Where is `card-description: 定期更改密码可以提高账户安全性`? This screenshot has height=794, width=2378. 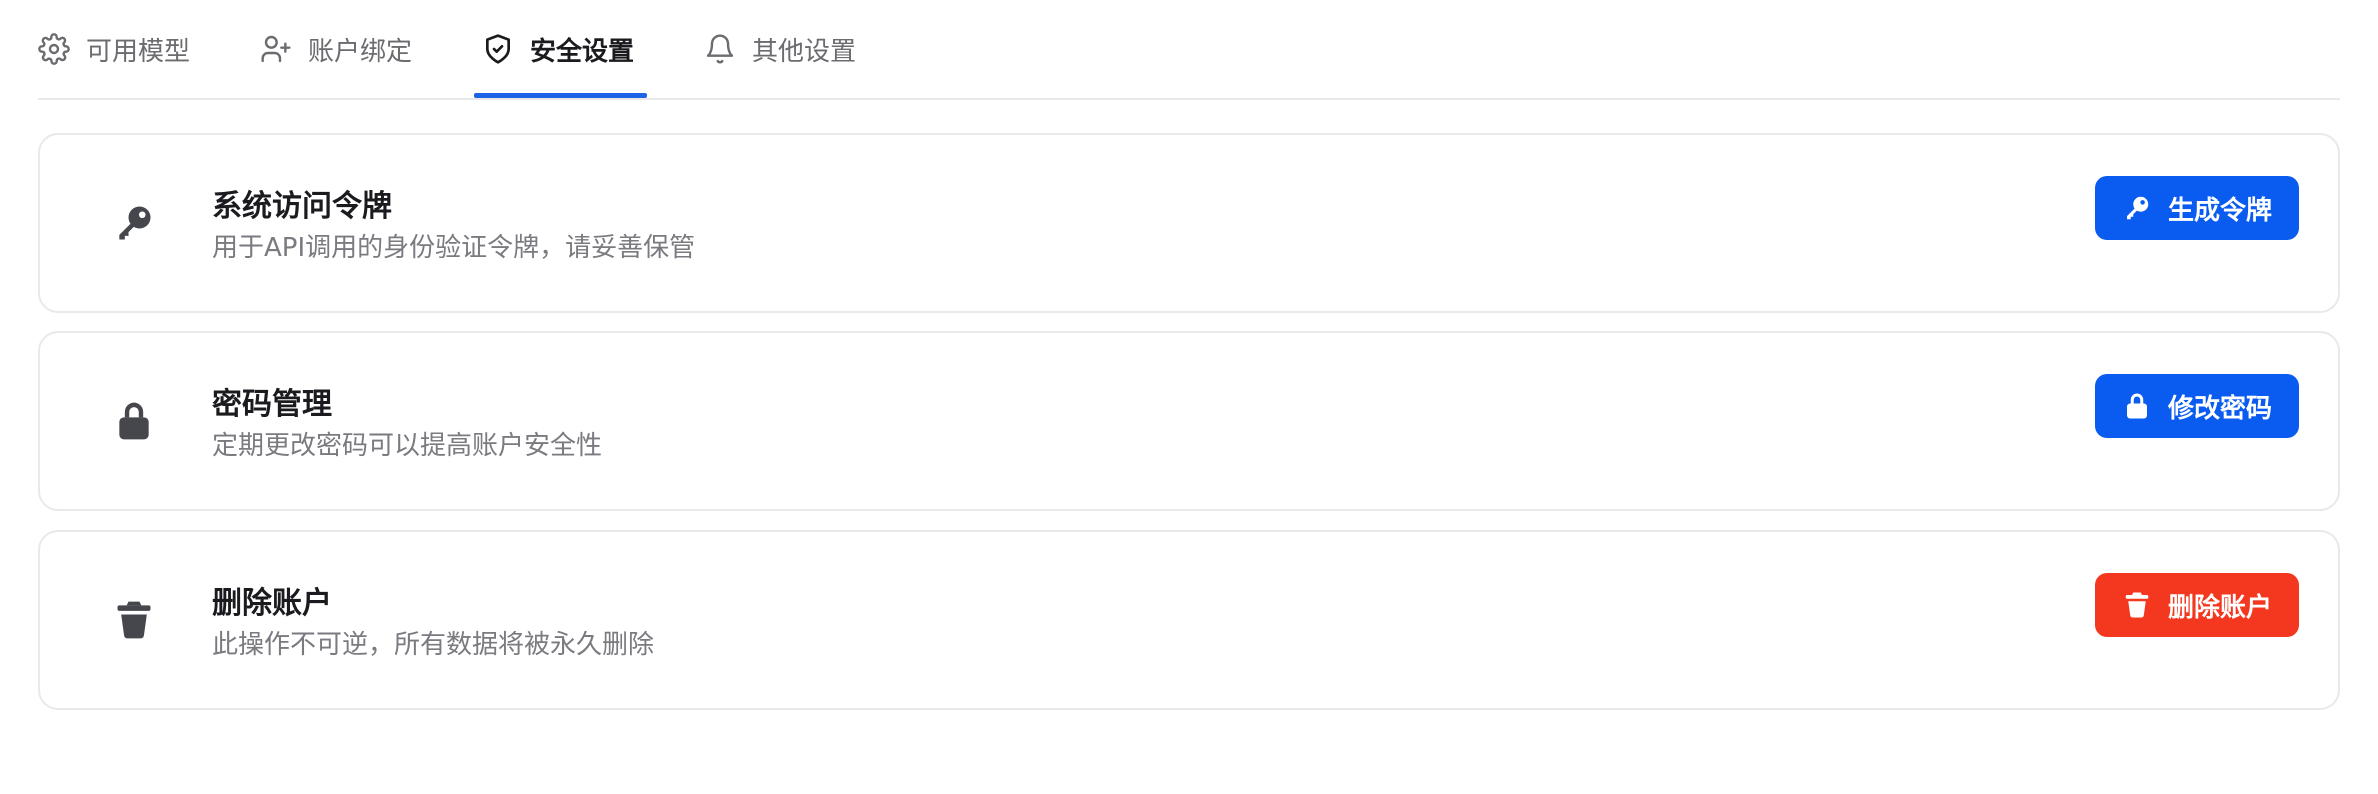
card-description: 定期更改密码可以提高账户安全性 is located at coordinates (407, 446).